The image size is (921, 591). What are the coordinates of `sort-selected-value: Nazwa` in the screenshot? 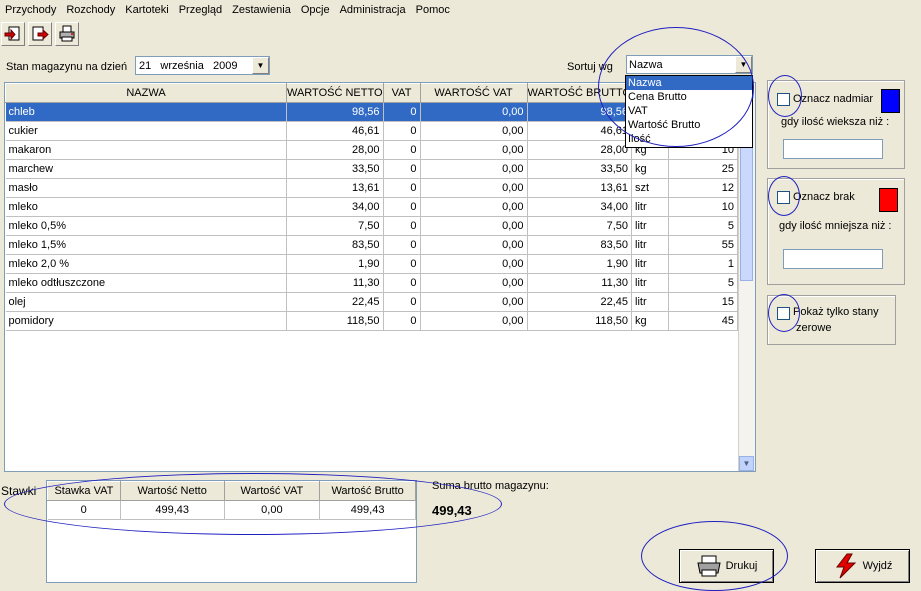 It's located at (646, 64).